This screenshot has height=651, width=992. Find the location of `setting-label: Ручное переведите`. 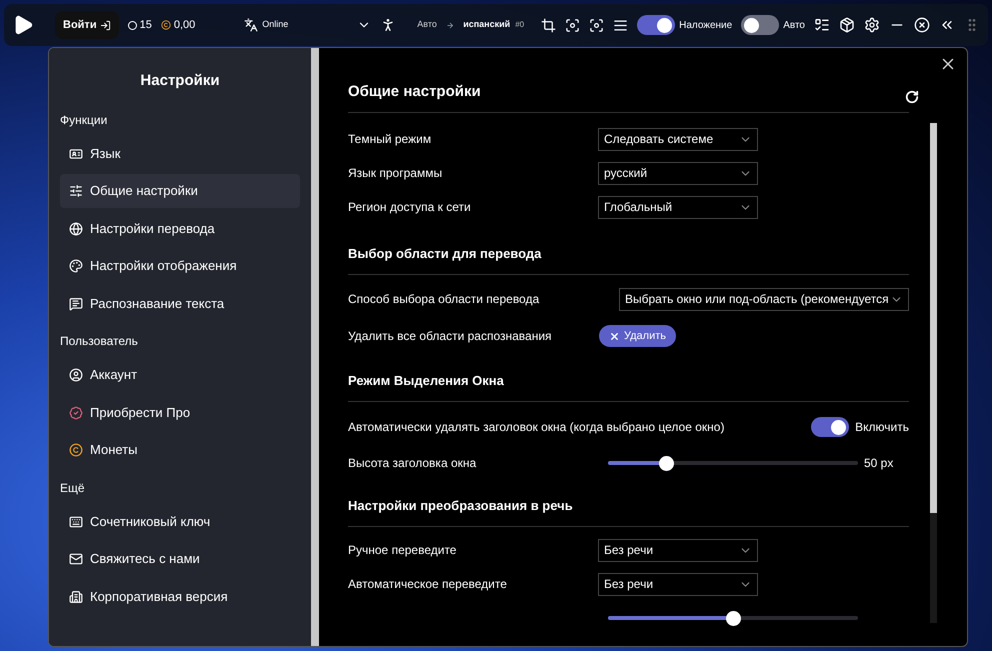

setting-label: Ручное переведите is located at coordinates (402, 550).